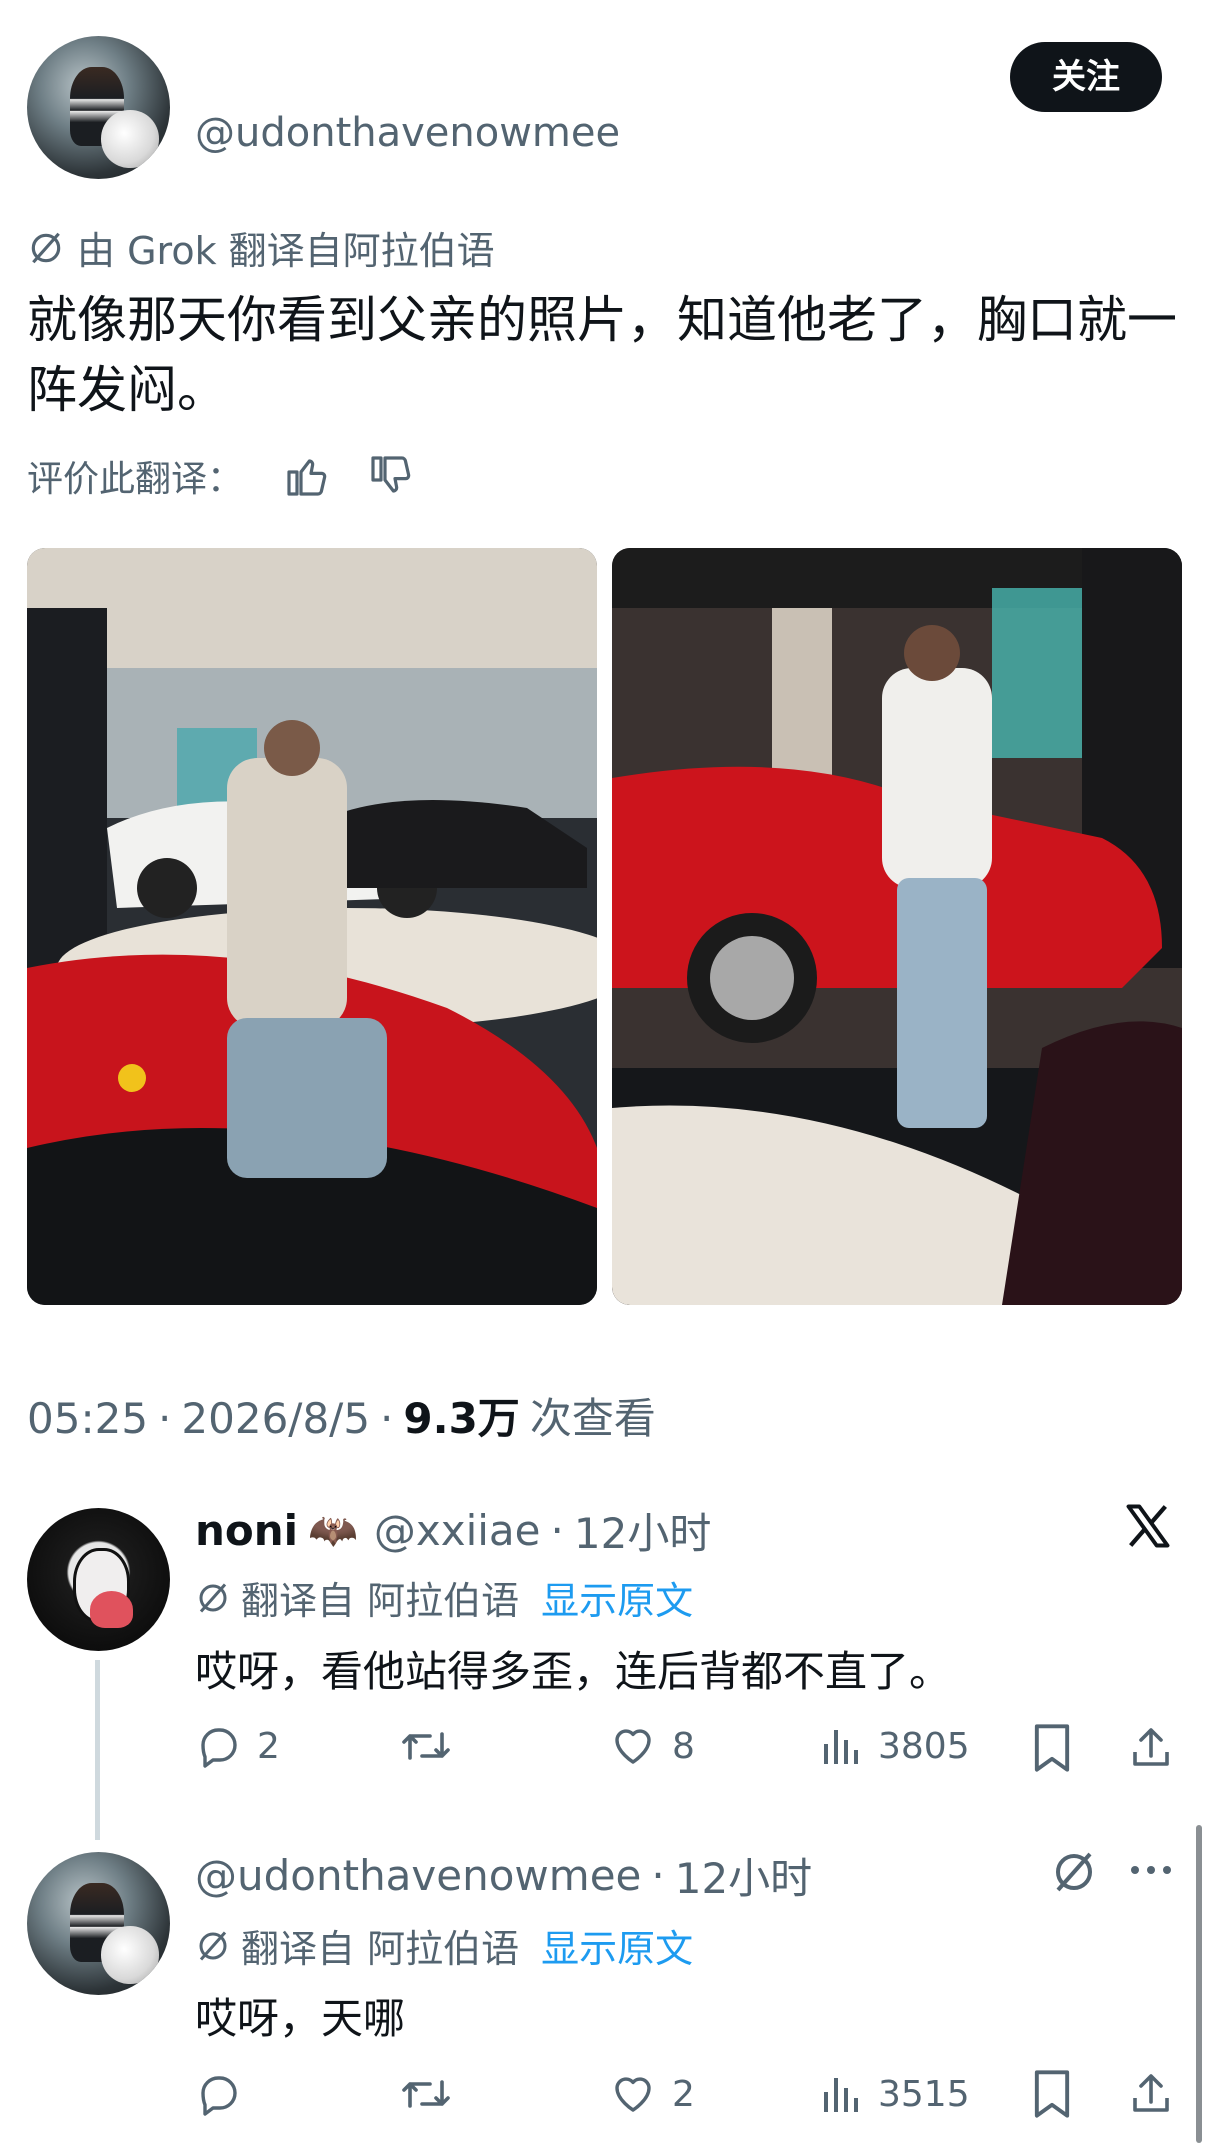 The width and height of the screenshot is (1206, 2143). What do you see at coordinates (1148, 1526) in the screenshot?
I see `x-logo-icon` at bounding box center [1148, 1526].